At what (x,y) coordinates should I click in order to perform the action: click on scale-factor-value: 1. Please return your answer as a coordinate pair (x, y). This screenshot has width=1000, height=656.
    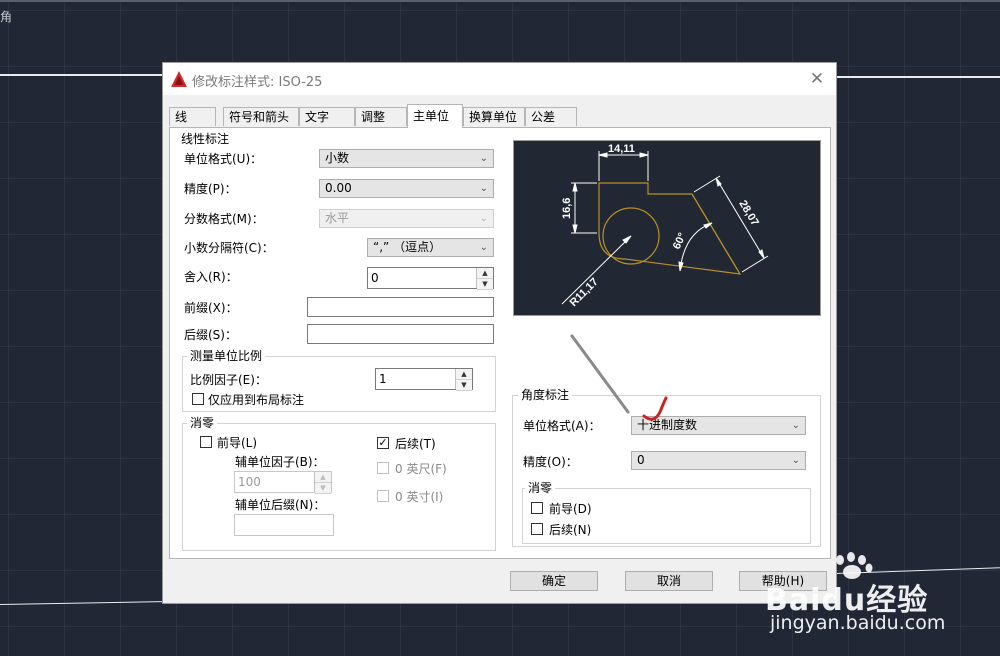
    Looking at the image, I should click on (383, 379).